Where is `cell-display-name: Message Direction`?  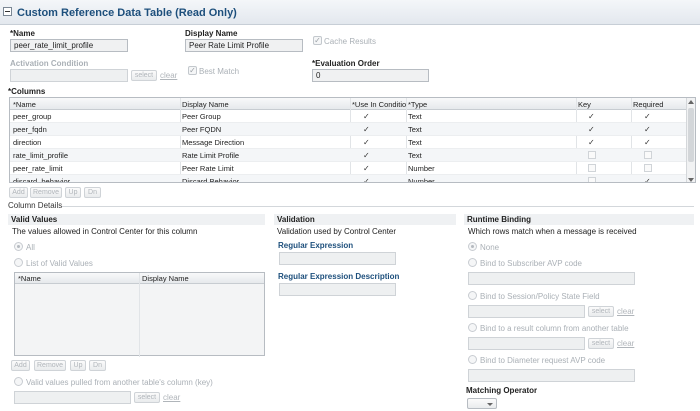
cell-display-name: Message Direction is located at coordinates (213, 142).